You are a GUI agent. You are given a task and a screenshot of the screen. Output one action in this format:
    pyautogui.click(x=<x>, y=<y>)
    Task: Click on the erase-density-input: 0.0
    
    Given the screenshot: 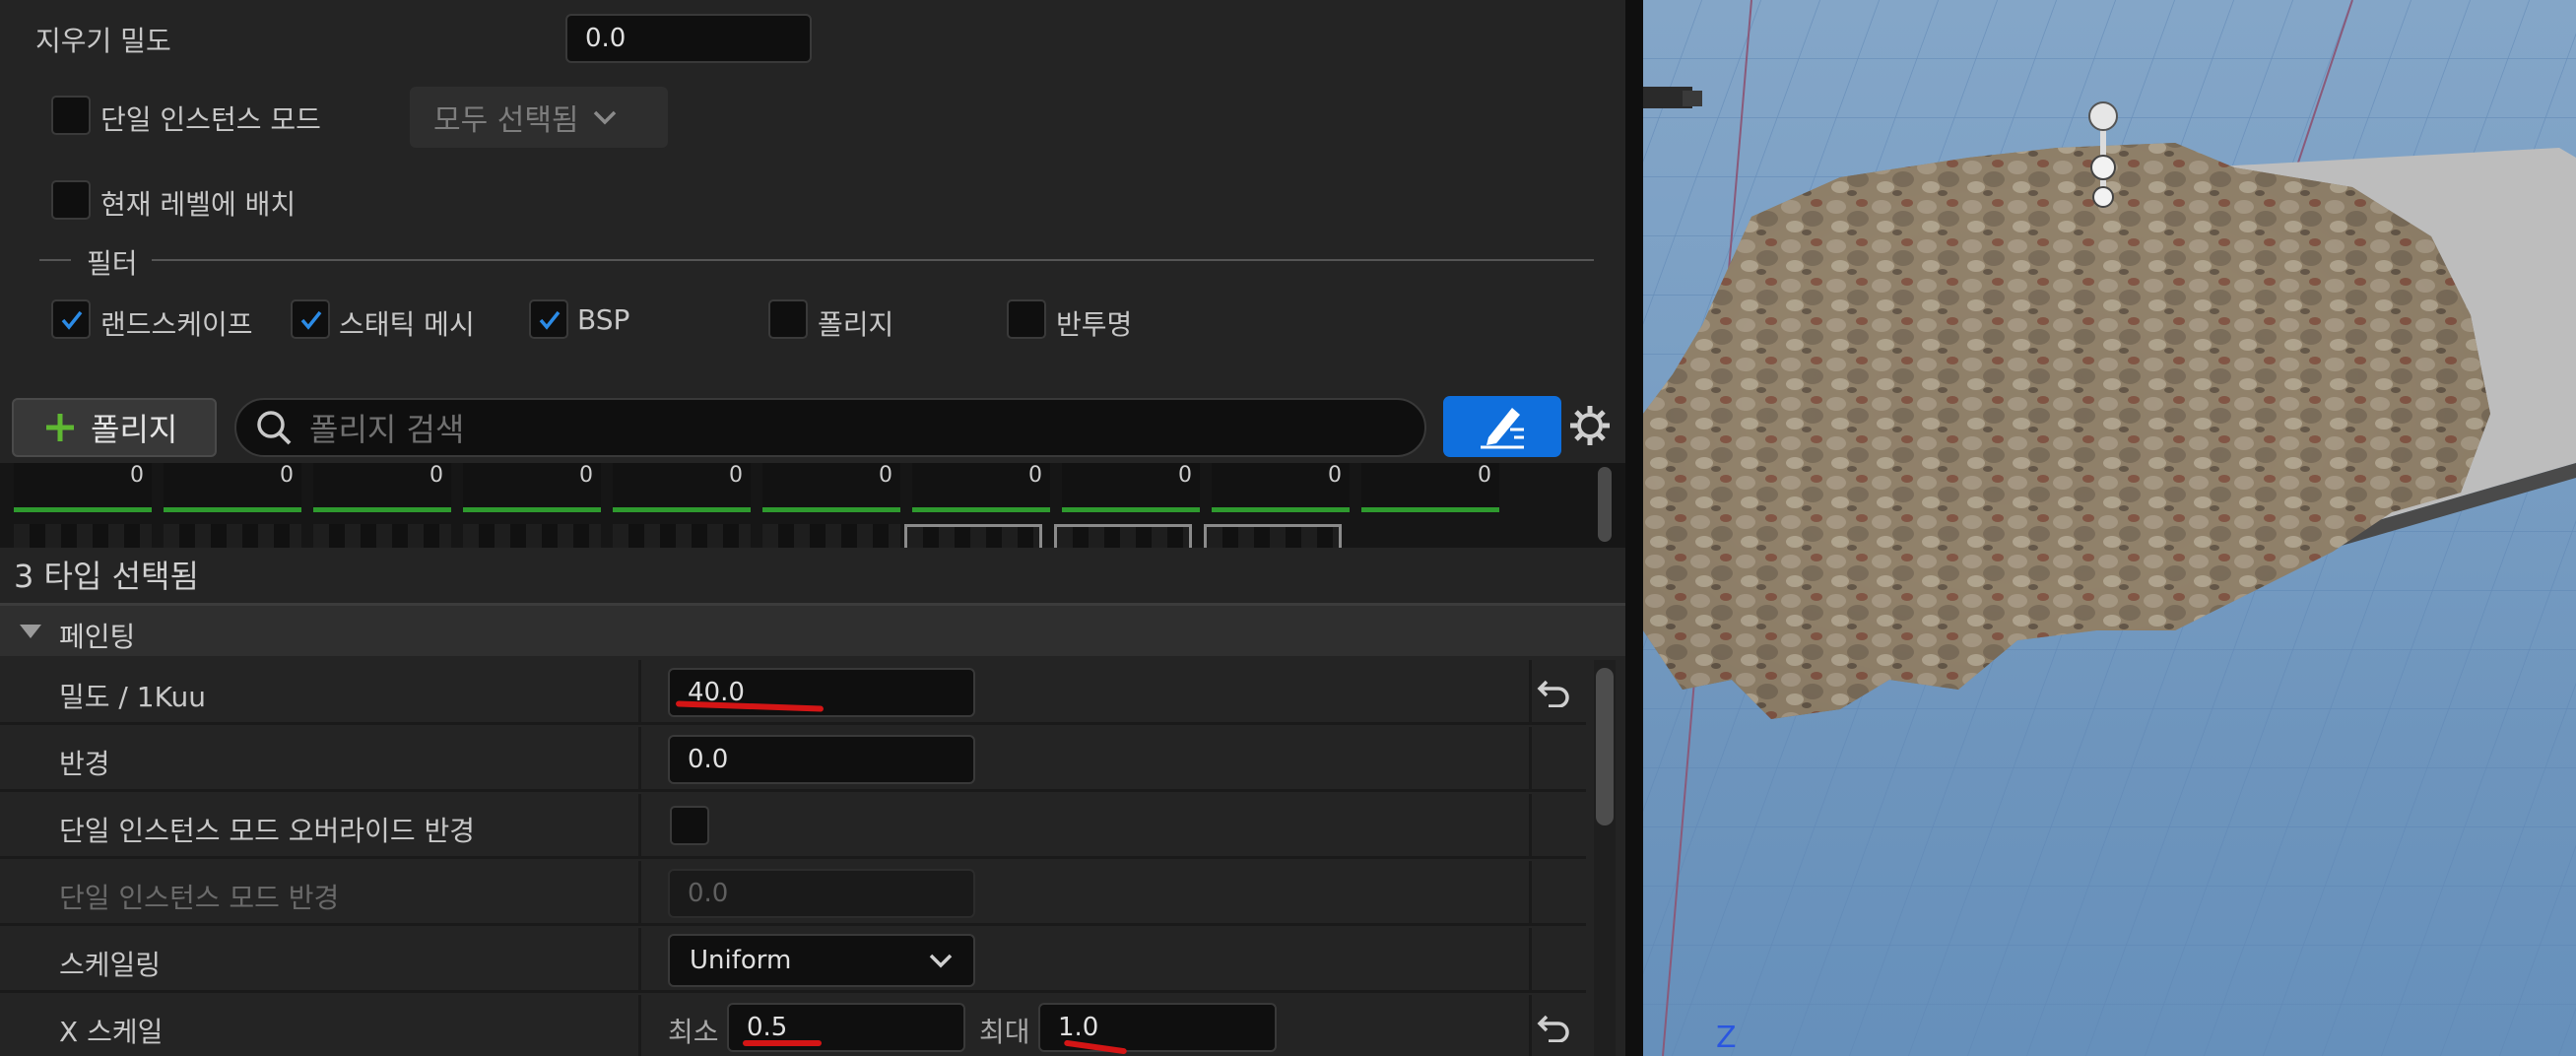 What is the action you would take?
    pyautogui.click(x=688, y=38)
    